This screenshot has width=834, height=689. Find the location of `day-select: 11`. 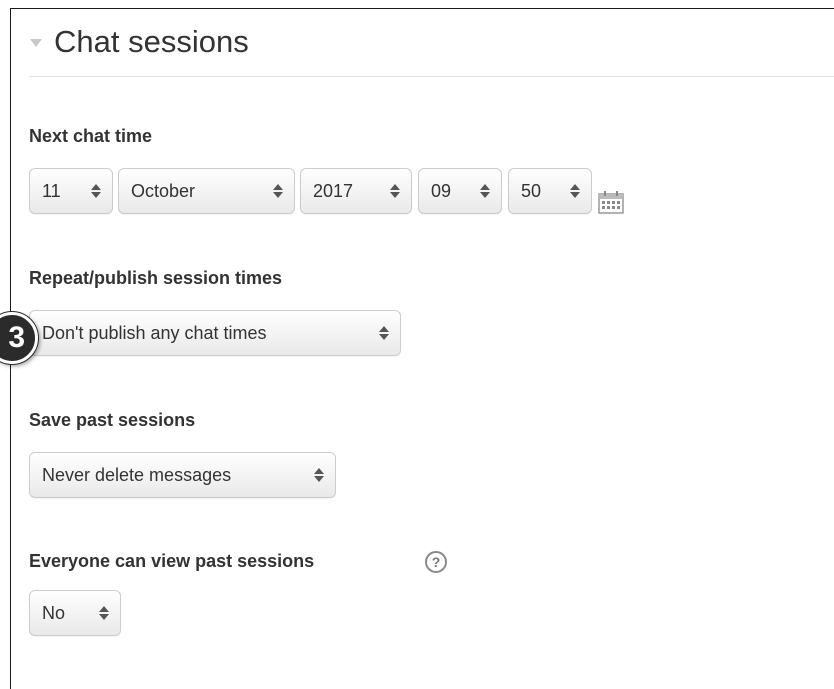

day-select: 11 is located at coordinates (71, 191).